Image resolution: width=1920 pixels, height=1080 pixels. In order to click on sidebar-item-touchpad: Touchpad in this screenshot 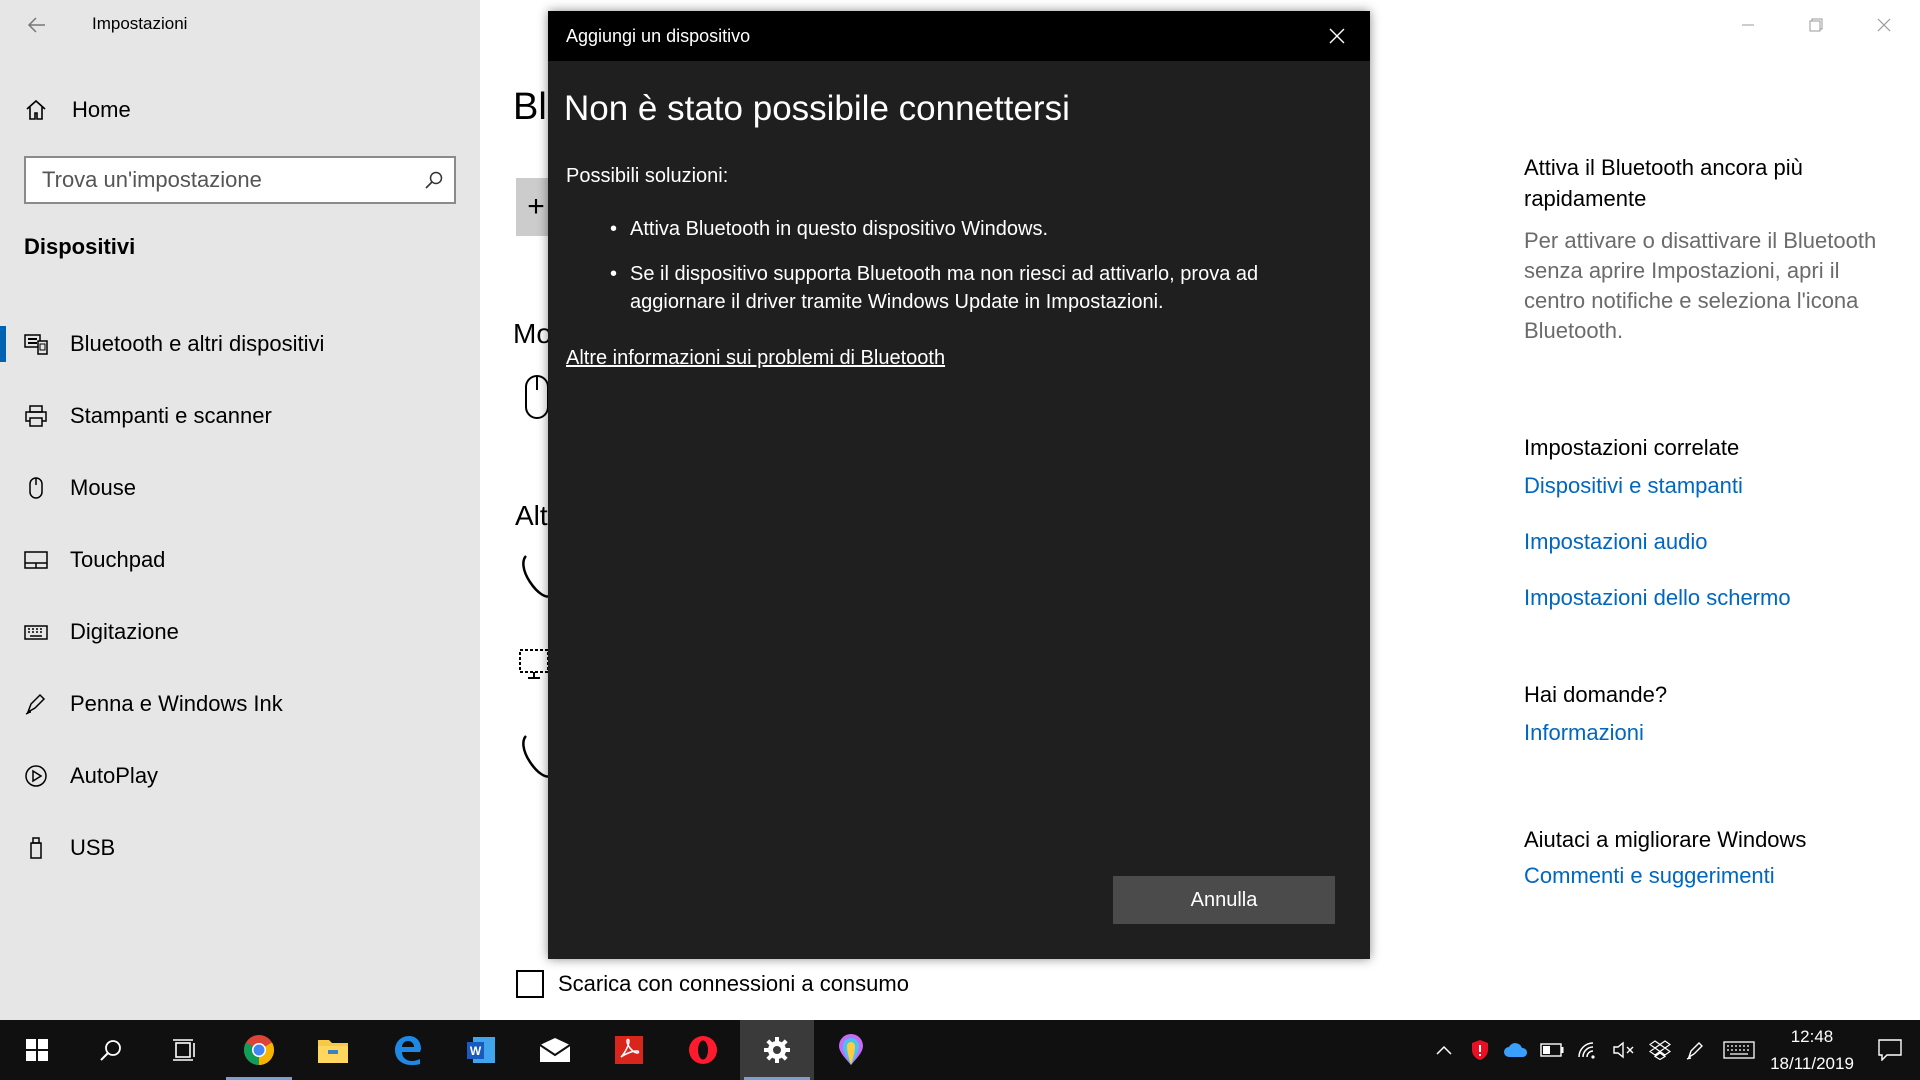, I will do `click(240, 560)`.